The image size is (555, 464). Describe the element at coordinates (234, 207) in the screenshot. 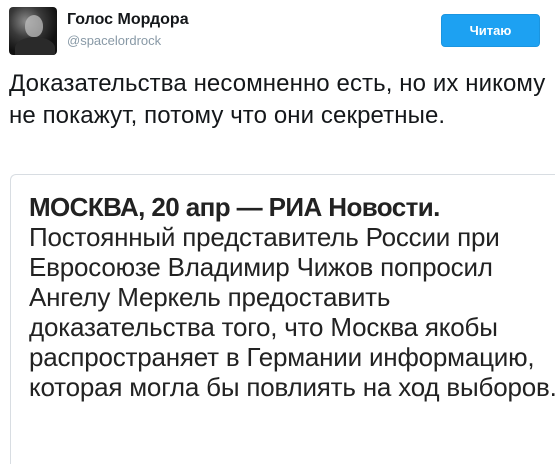

I see `quoted-text-lead: МОСКВА, 20 апр — РИА Новости.` at that location.